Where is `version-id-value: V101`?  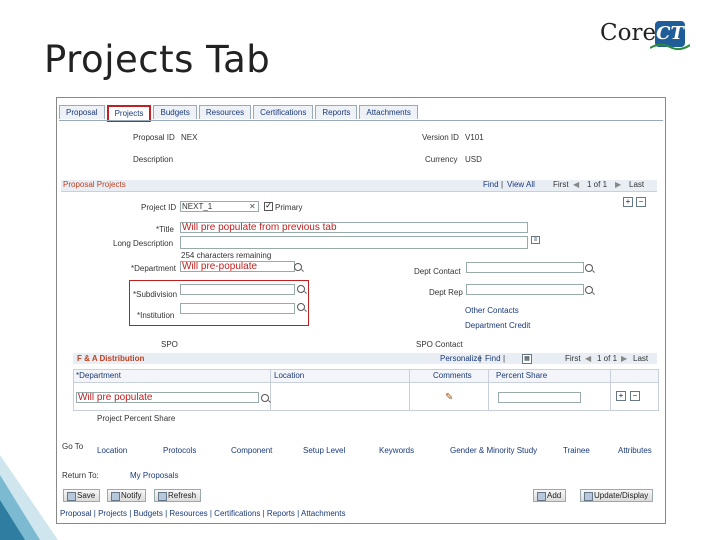
version-id-value: V101 is located at coordinates (474, 137).